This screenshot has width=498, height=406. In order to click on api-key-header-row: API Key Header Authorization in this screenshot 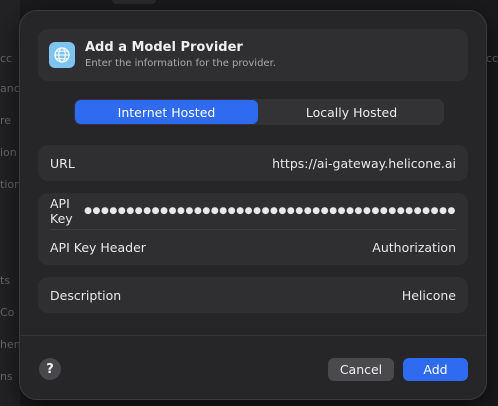, I will do `click(253, 247)`.